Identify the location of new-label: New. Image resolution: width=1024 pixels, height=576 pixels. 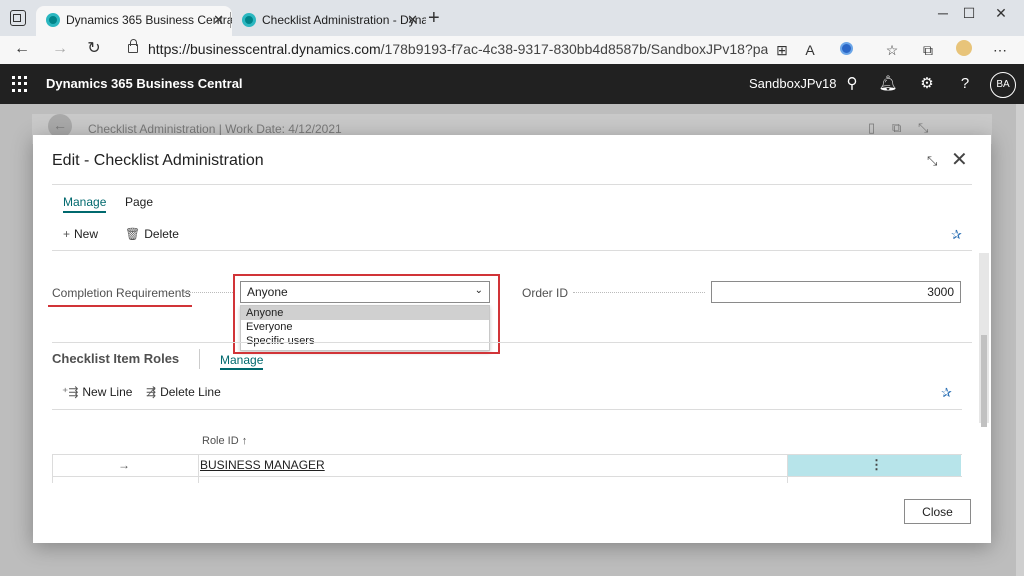
(86, 234).